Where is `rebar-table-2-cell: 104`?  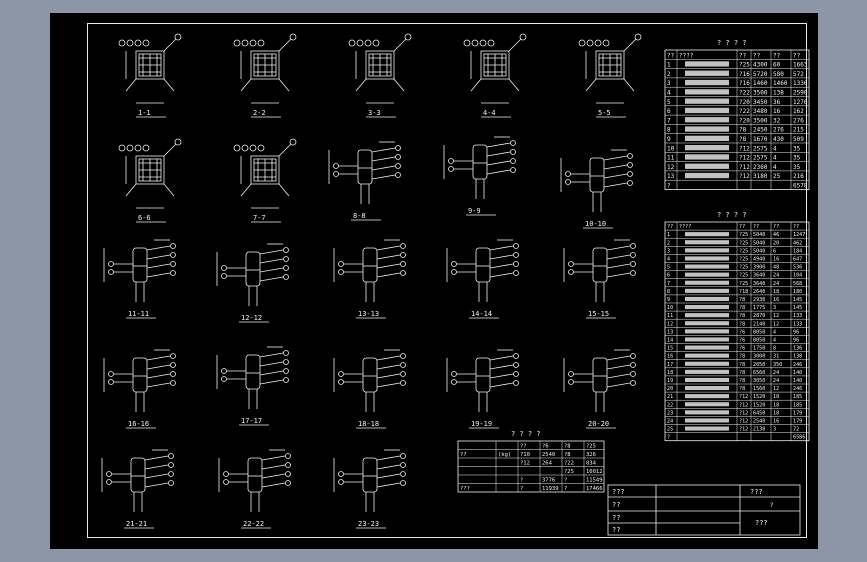
rebar-table-2-cell: 104 is located at coordinates (797, 276).